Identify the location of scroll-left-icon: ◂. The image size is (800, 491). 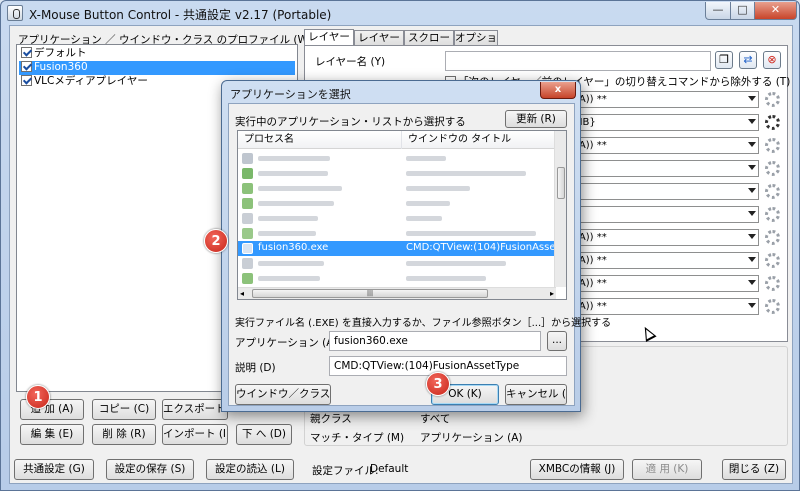
(242, 293).